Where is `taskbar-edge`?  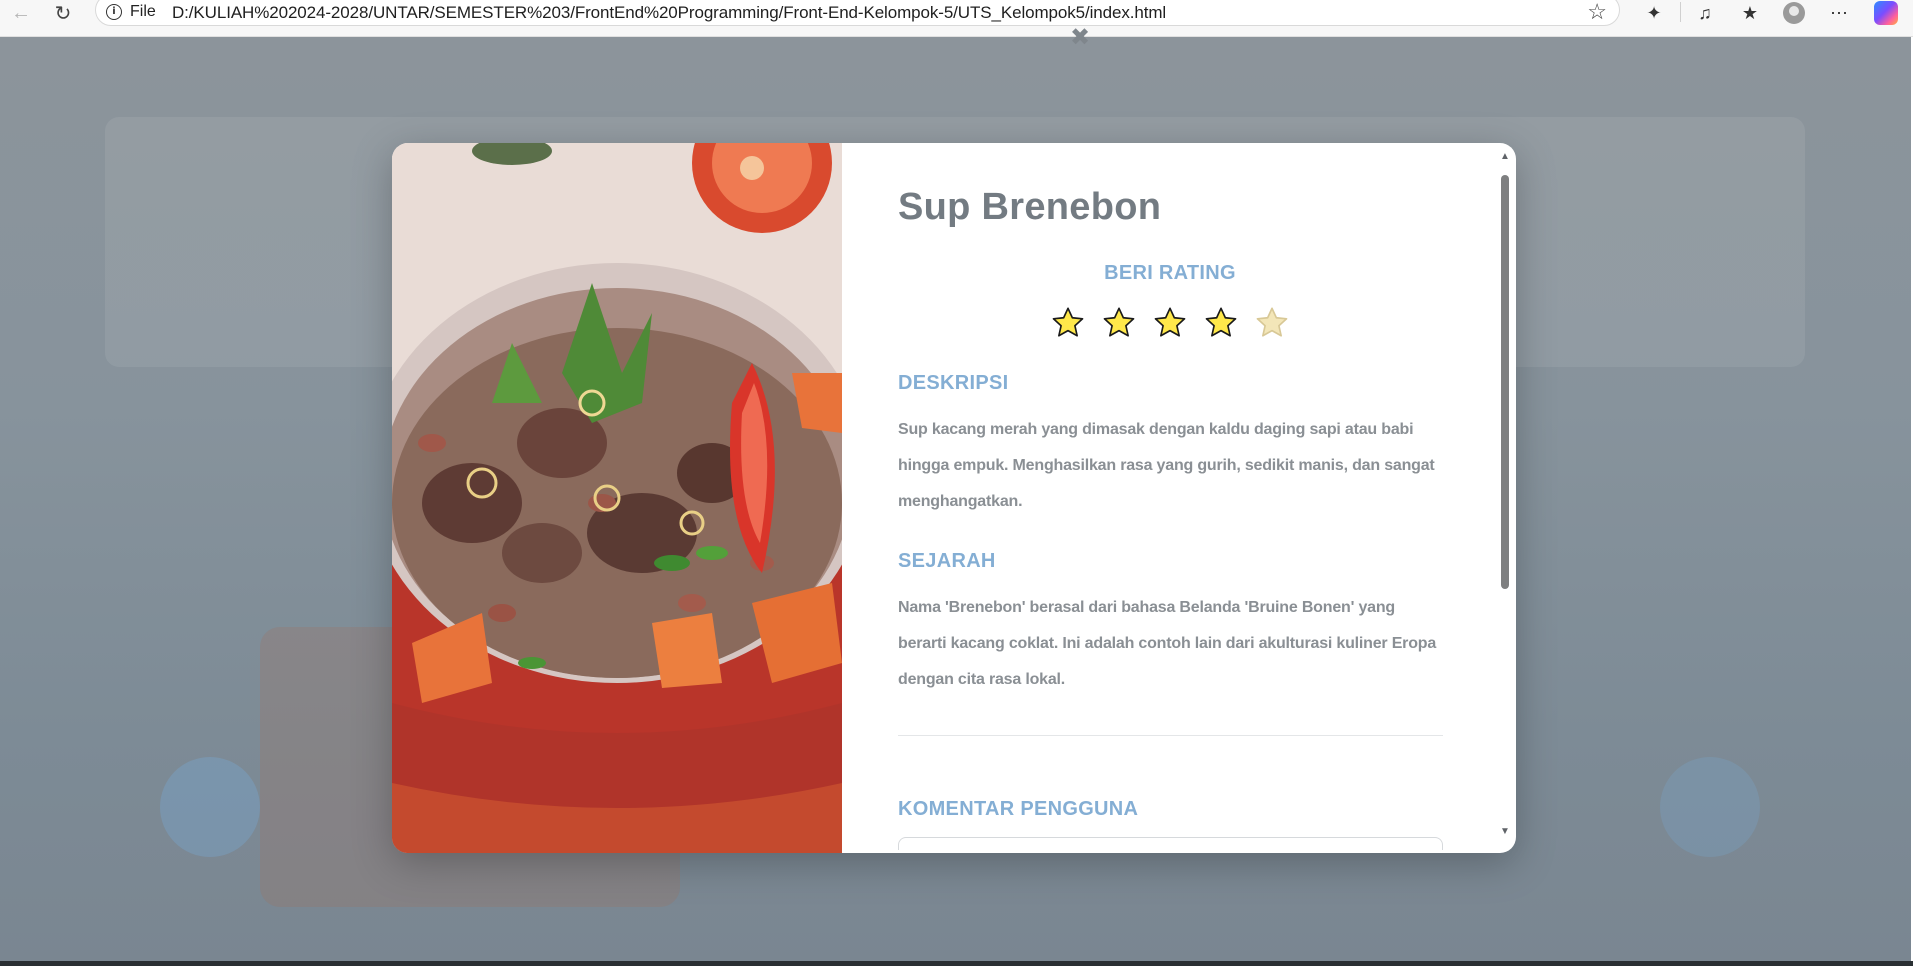
taskbar-edge is located at coordinates (956, 963).